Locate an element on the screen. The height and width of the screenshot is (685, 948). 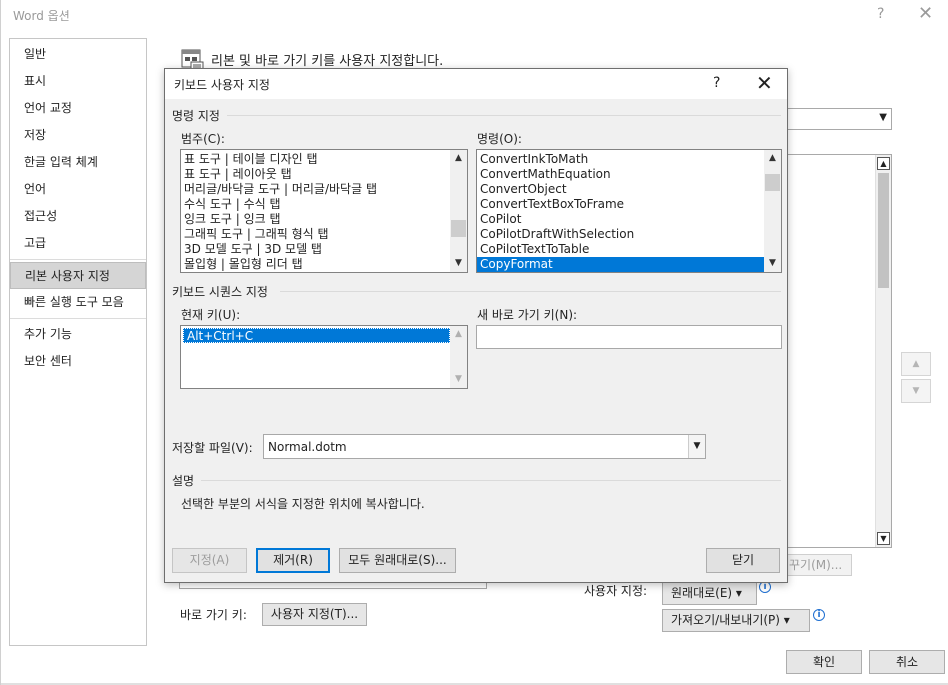
window-title: Word 옵션 is located at coordinates (41, 16).